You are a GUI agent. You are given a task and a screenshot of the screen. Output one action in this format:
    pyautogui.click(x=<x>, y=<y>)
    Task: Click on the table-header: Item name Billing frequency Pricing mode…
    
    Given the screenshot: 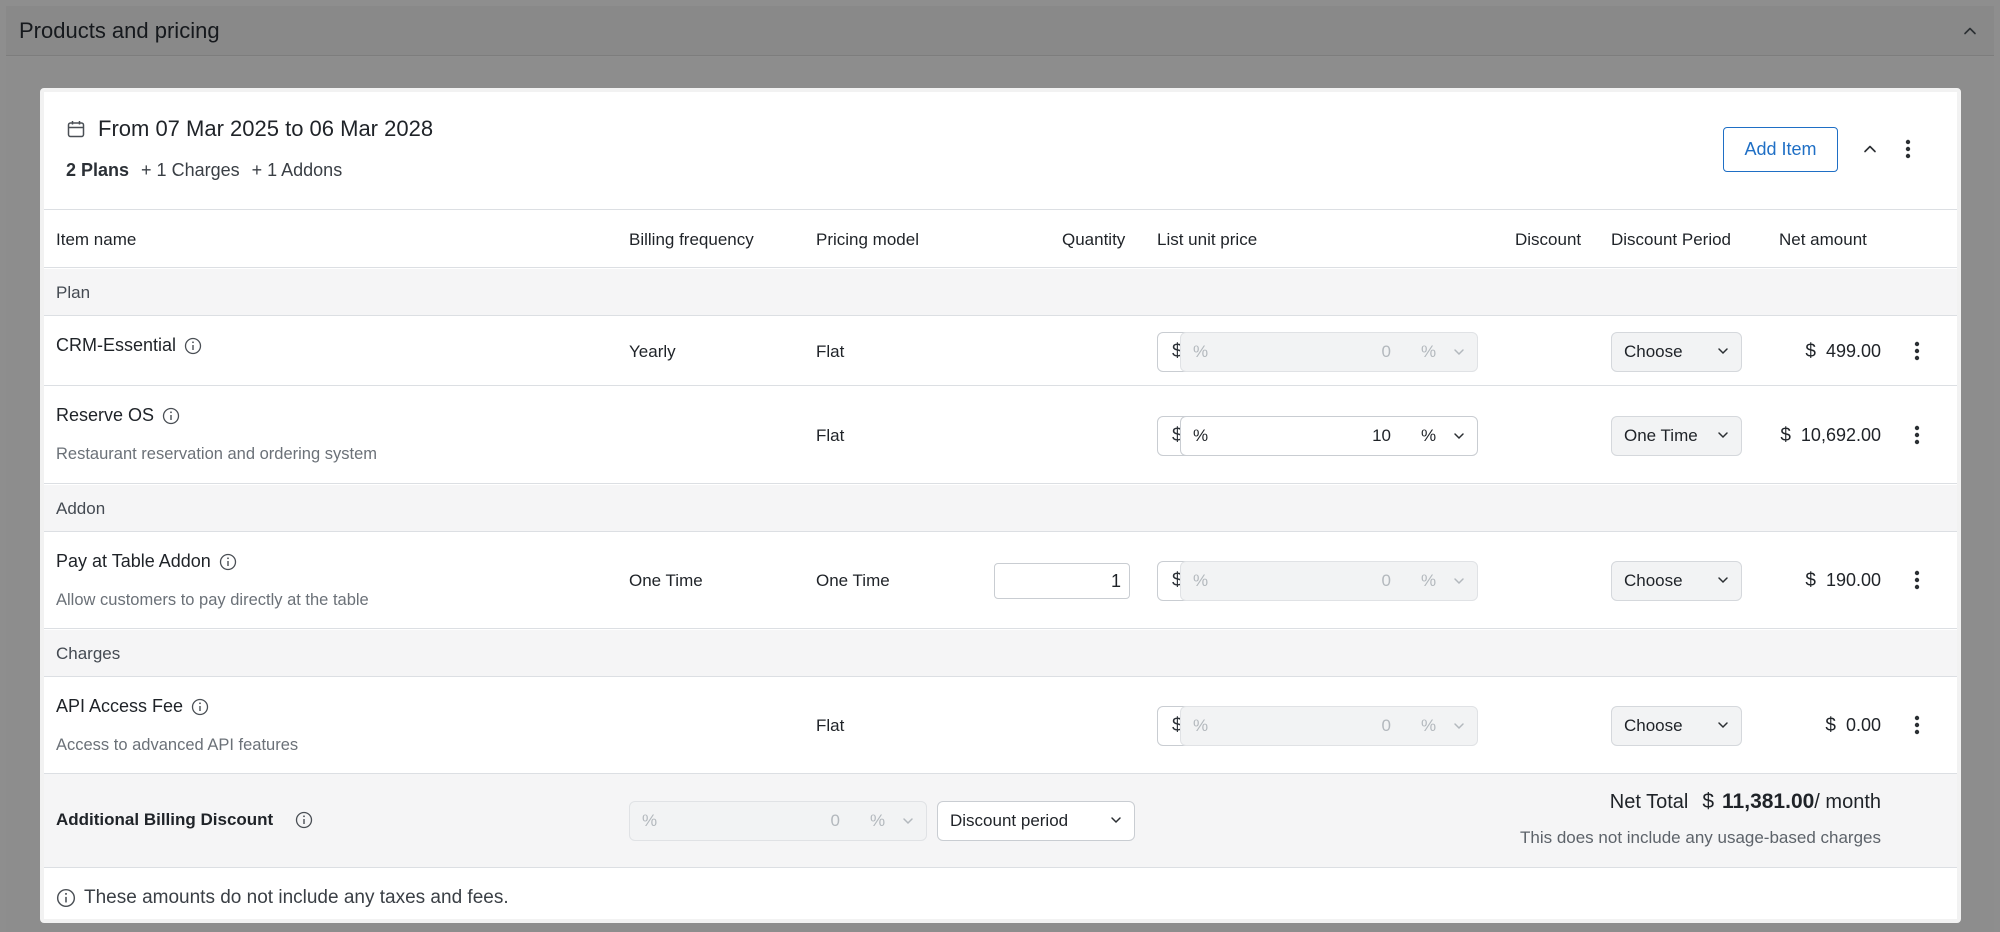 What is the action you would take?
    pyautogui.click(x=1000, y=239)
    